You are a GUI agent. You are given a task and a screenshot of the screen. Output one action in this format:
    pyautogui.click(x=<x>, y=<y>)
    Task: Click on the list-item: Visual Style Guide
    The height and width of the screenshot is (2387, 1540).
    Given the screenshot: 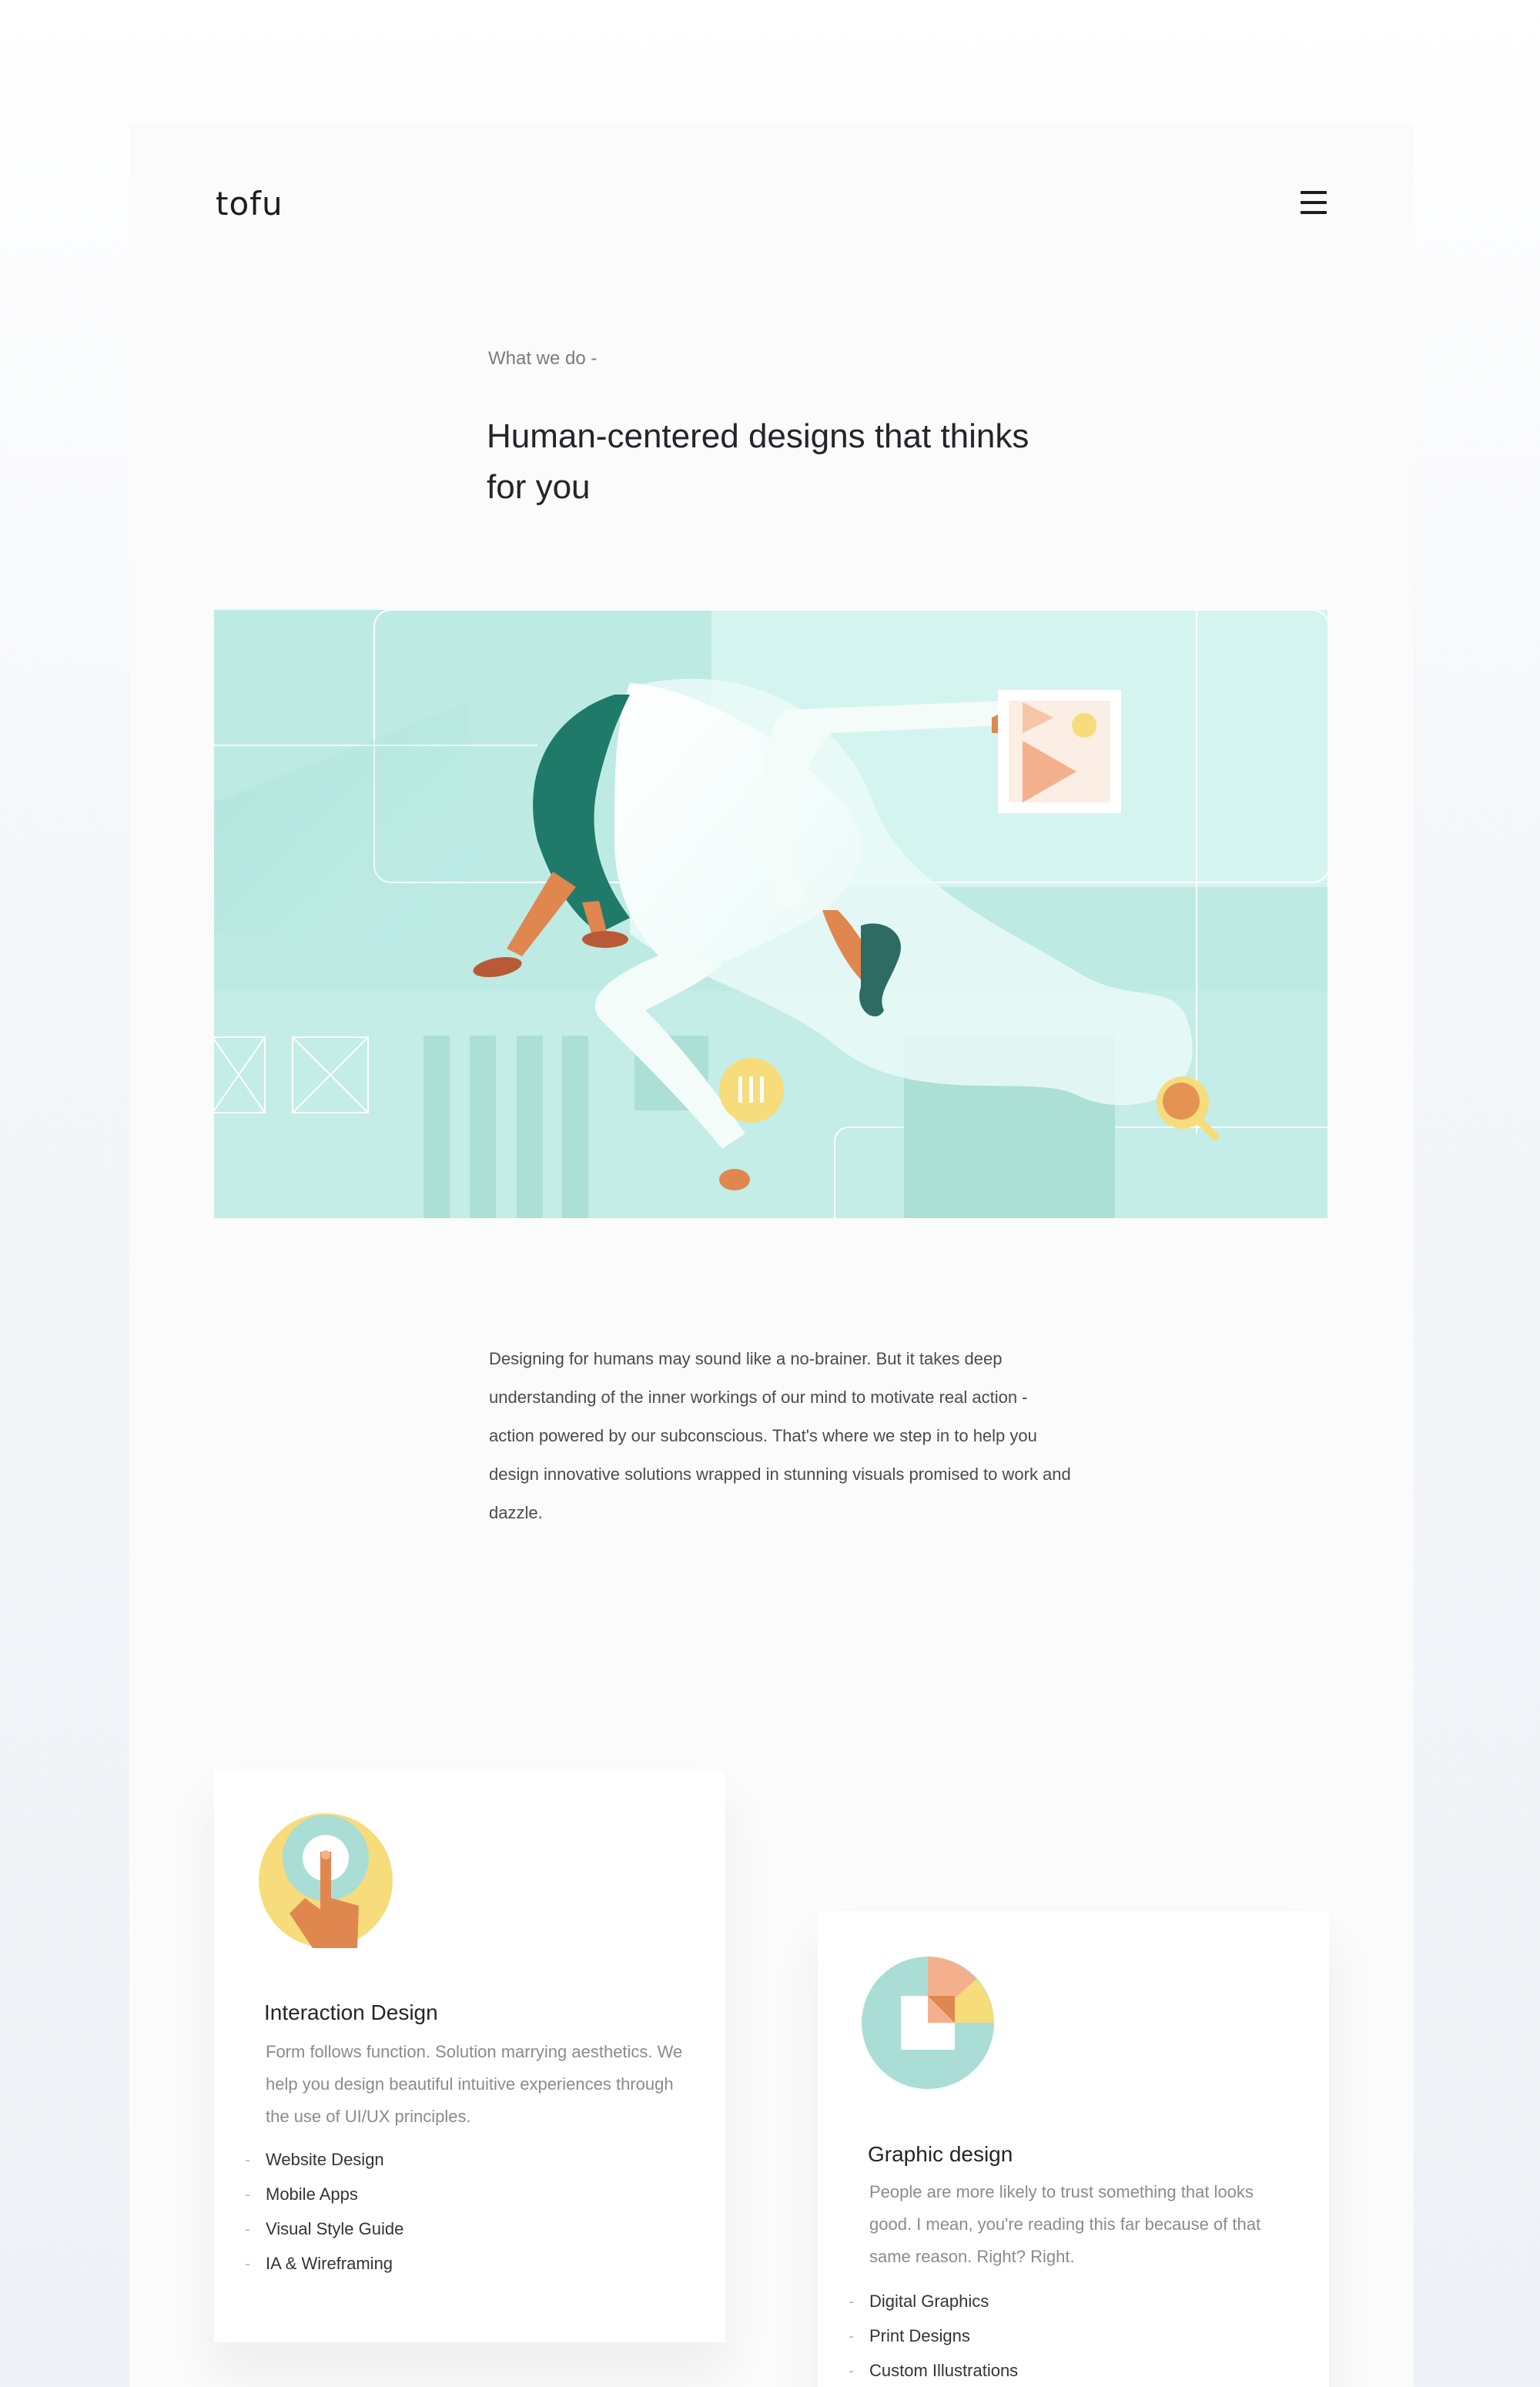 What is the action you would take?
    pyautogui.click(x=324, y=2228)
    